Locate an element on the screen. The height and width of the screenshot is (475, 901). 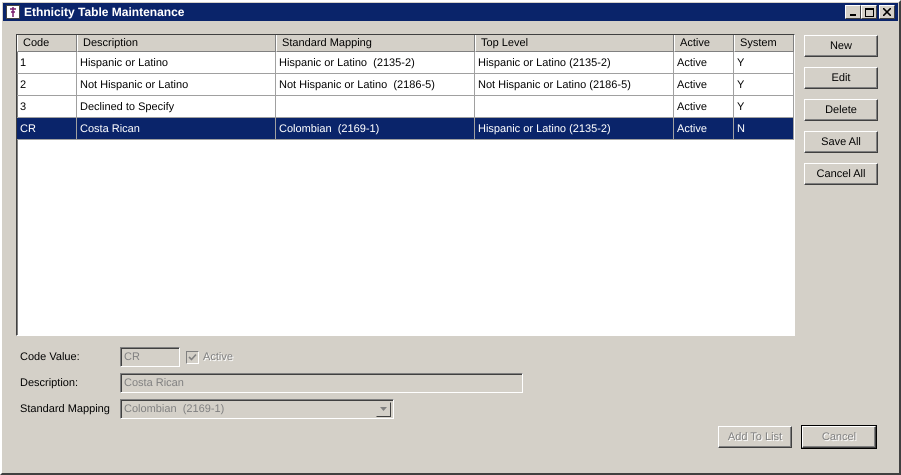
column-header: Active is located at coordinates (704, 43).